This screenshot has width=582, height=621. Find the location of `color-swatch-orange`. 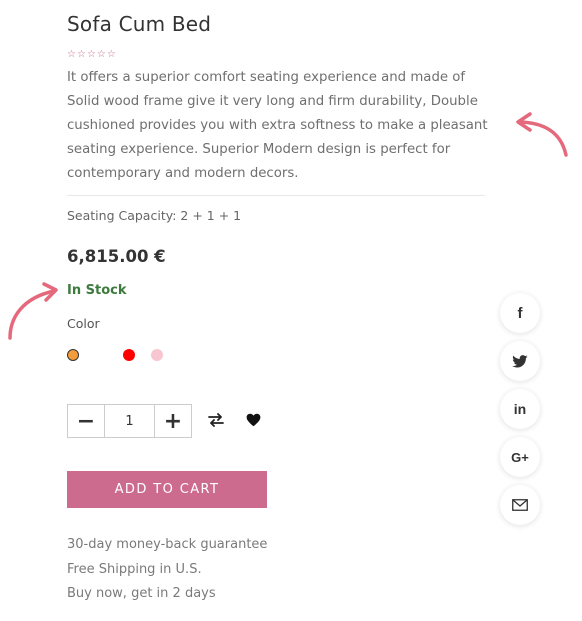

color-swatch-orange is located at coordinates (73, 355).